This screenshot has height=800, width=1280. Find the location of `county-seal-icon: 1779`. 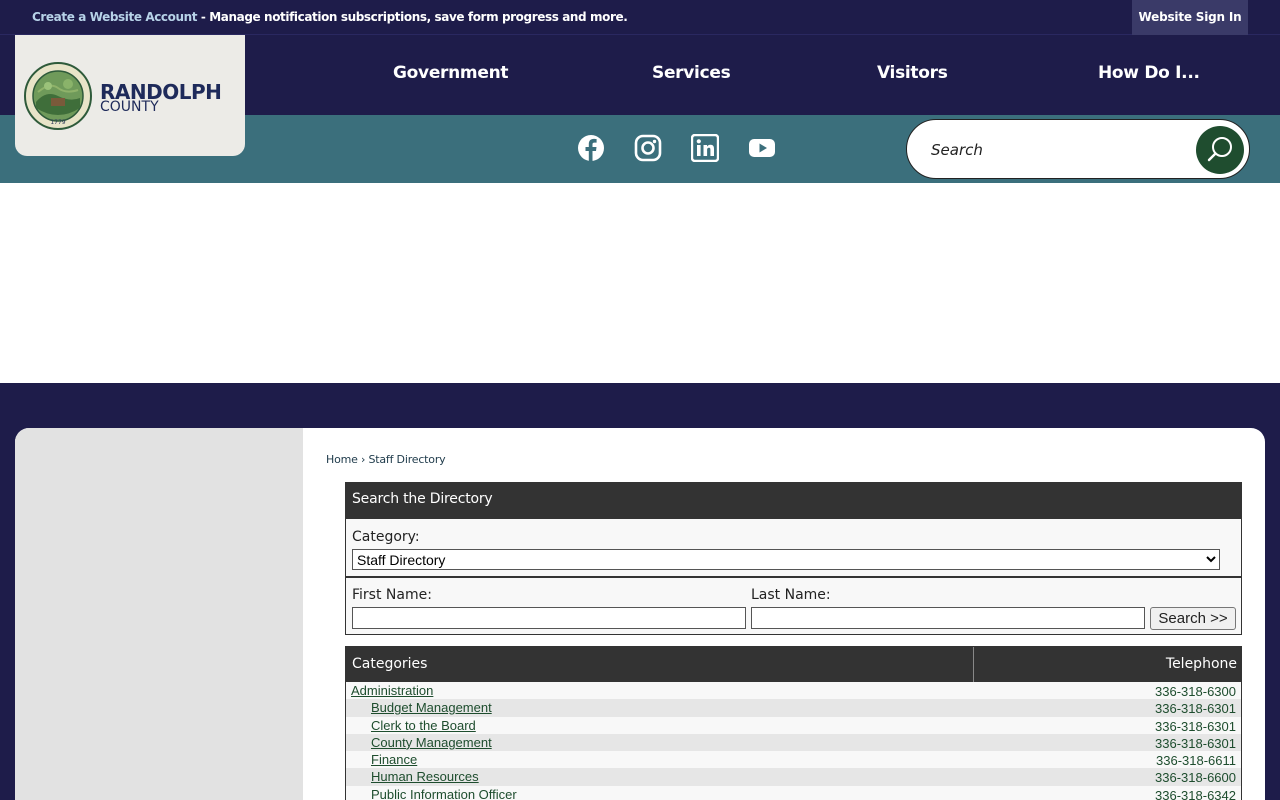

county-seal-icon: 1779 is located at coordinates (58, 96).